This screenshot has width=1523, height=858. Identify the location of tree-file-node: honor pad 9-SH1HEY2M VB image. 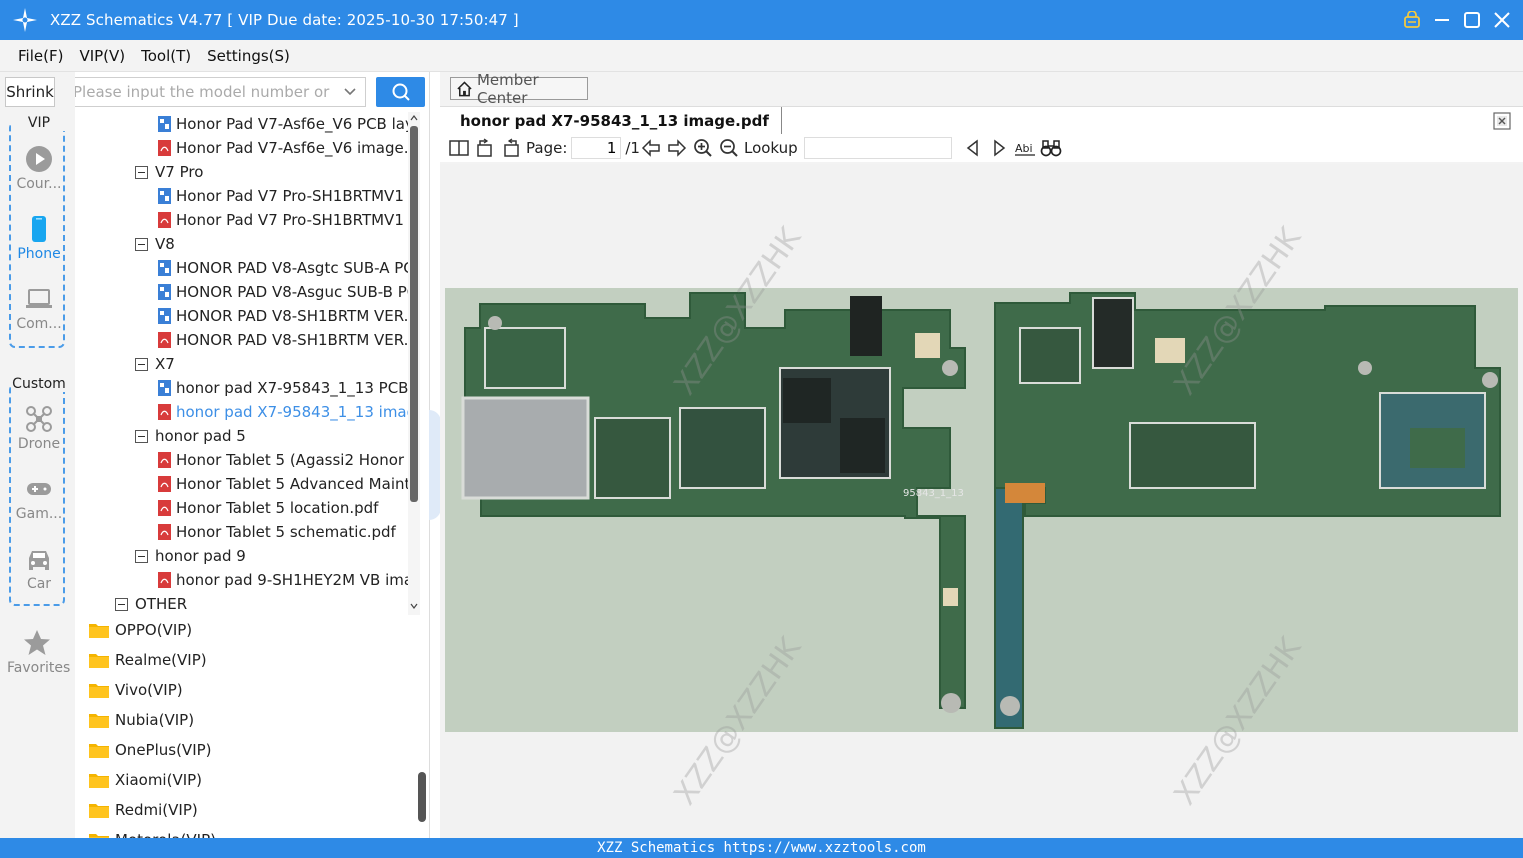
(288, 580).